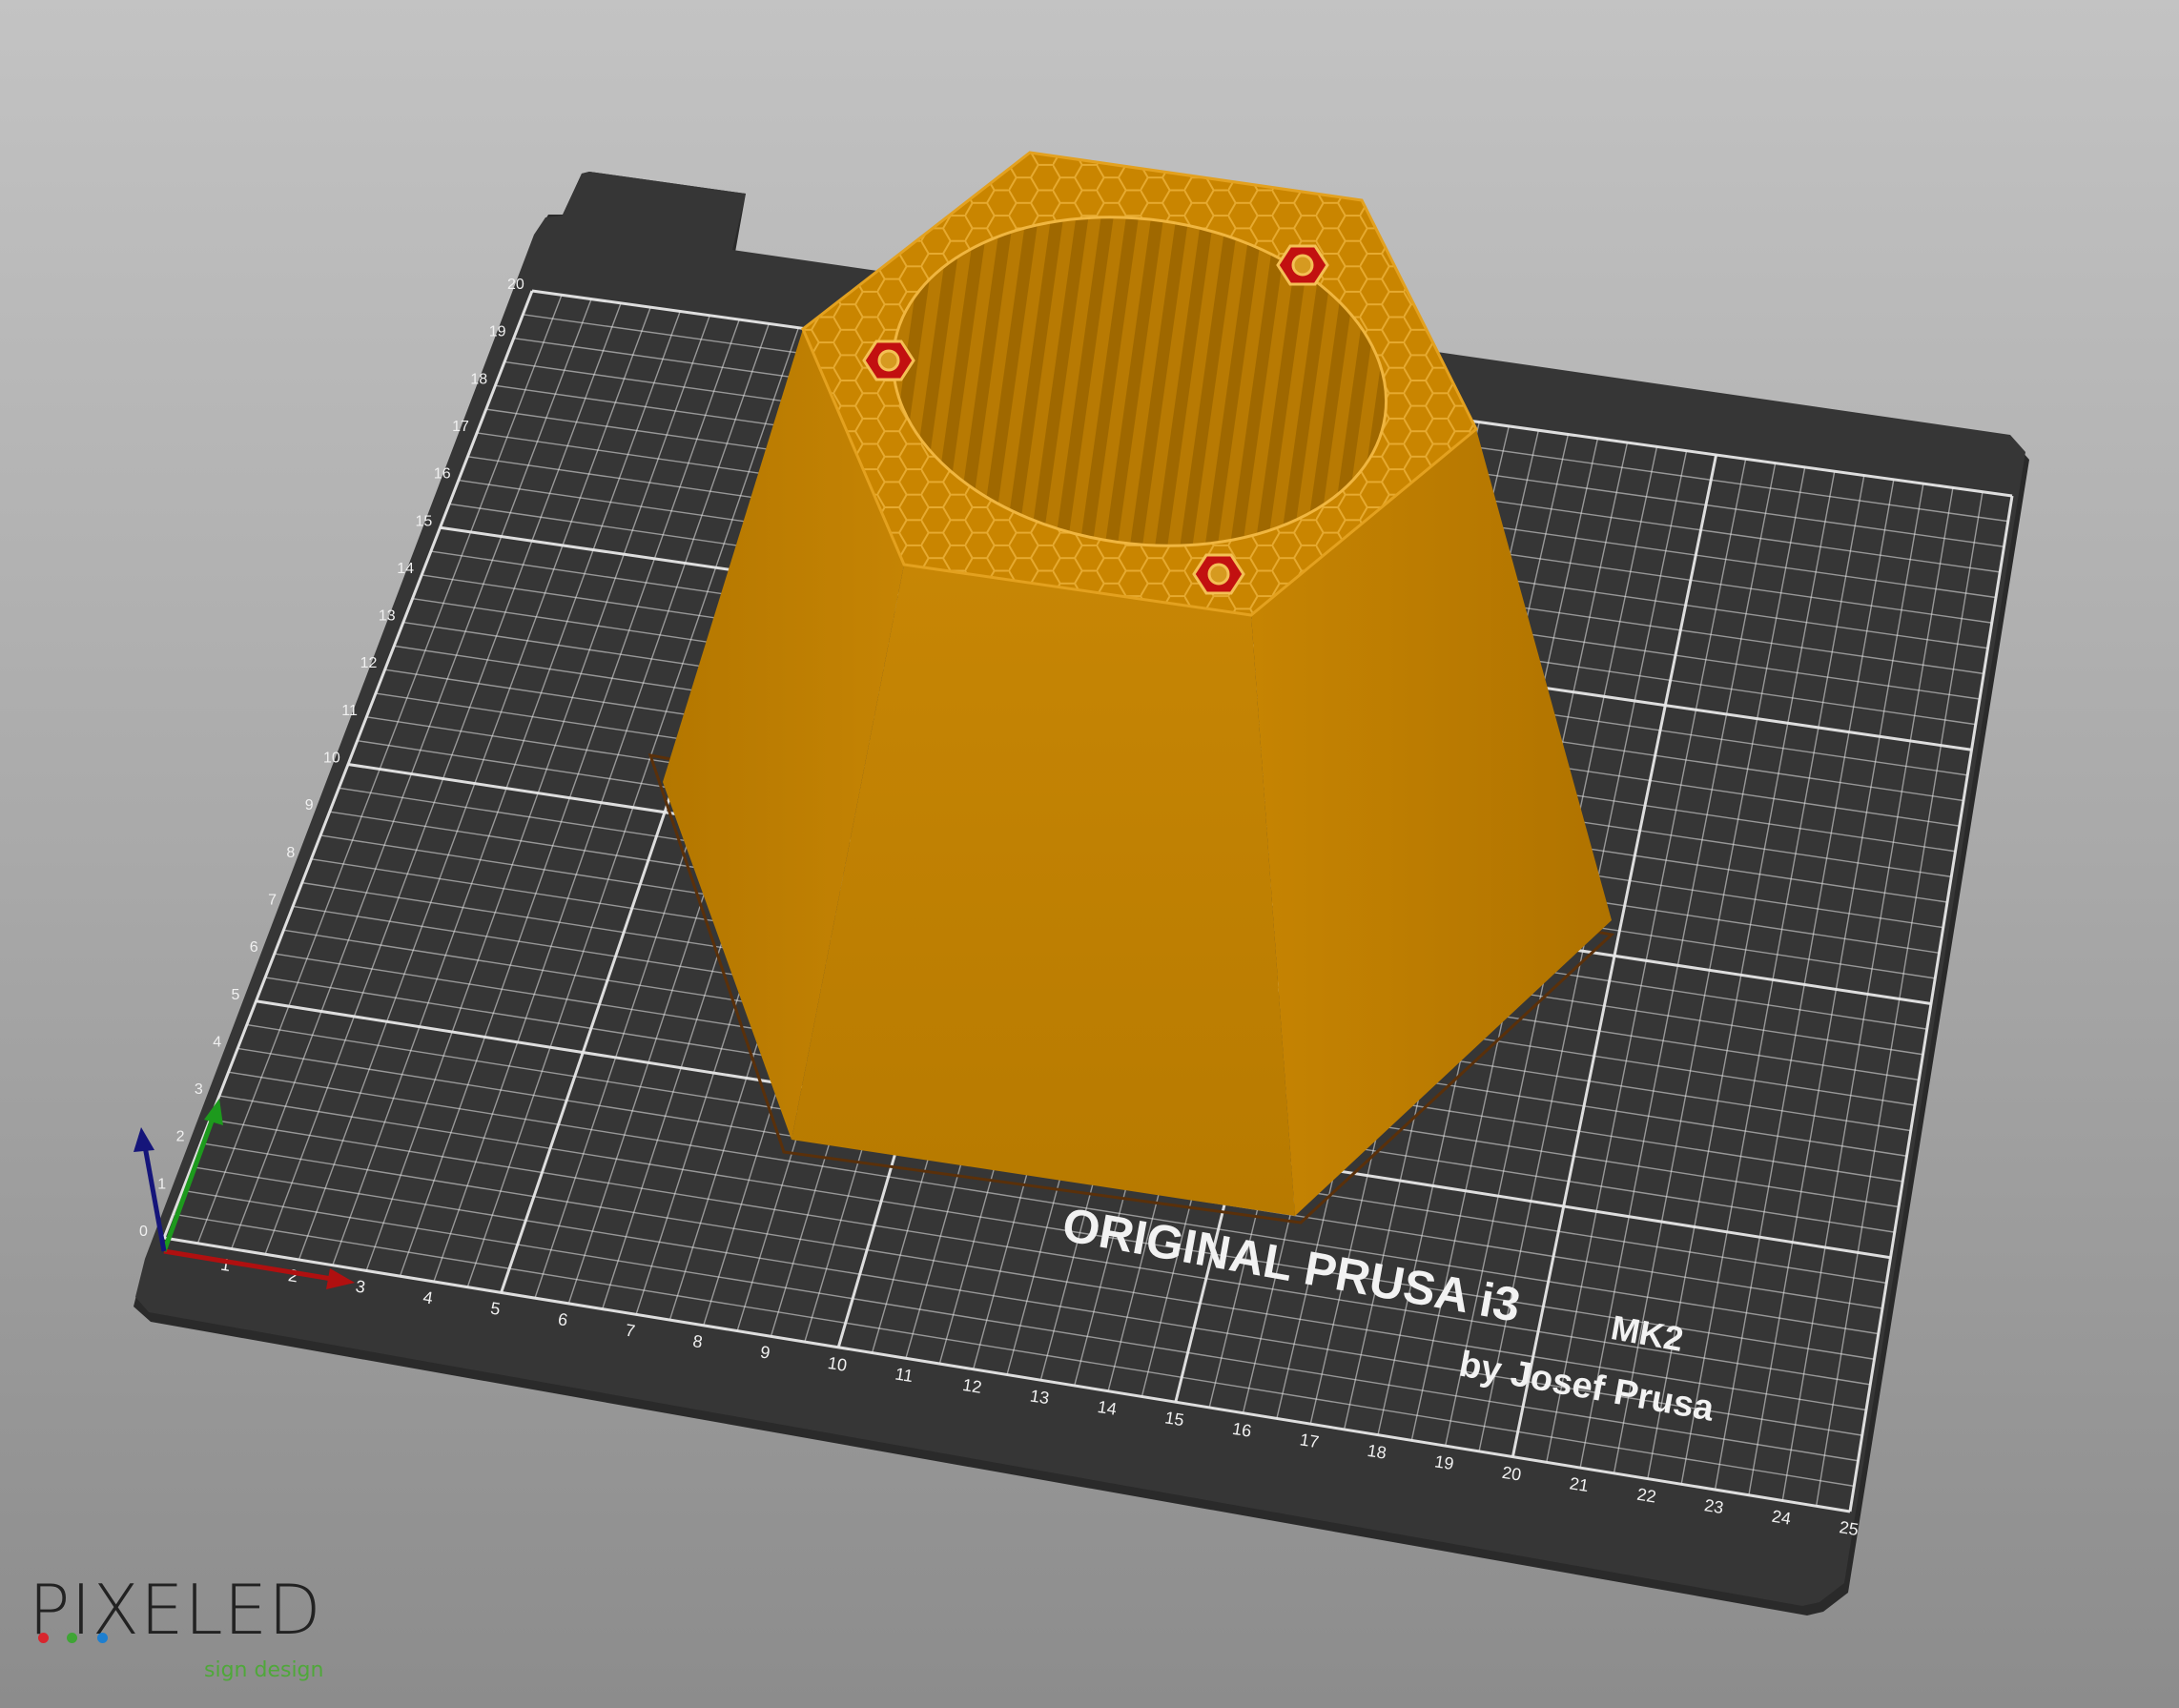 This screenshot has height=1708, width=2179. What do you see at coordinates (905, 1375) in the screenshot?
I see `x-tick-label: 11` at bounding box center [905, 1375].